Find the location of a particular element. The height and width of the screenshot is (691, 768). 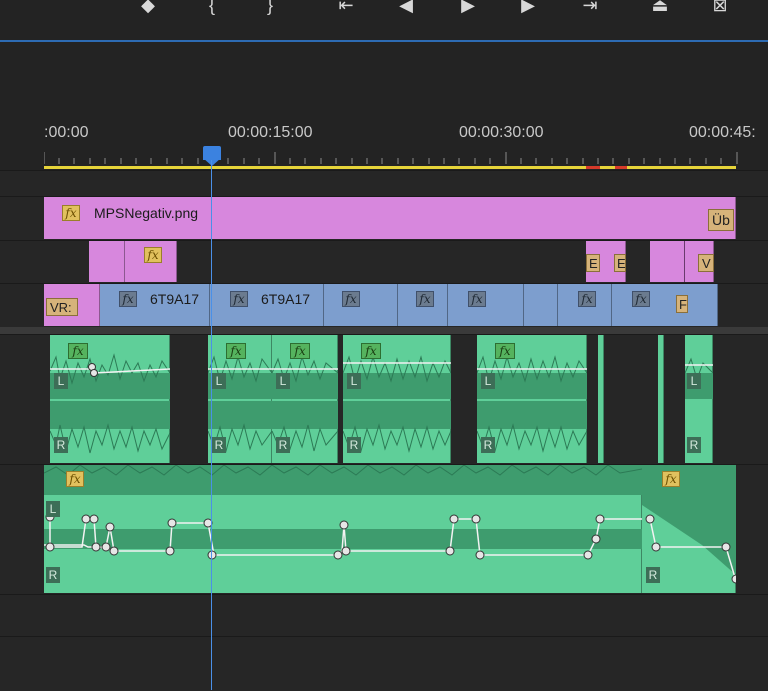

play-icon: ▶ is located at coordinates (468, 8).